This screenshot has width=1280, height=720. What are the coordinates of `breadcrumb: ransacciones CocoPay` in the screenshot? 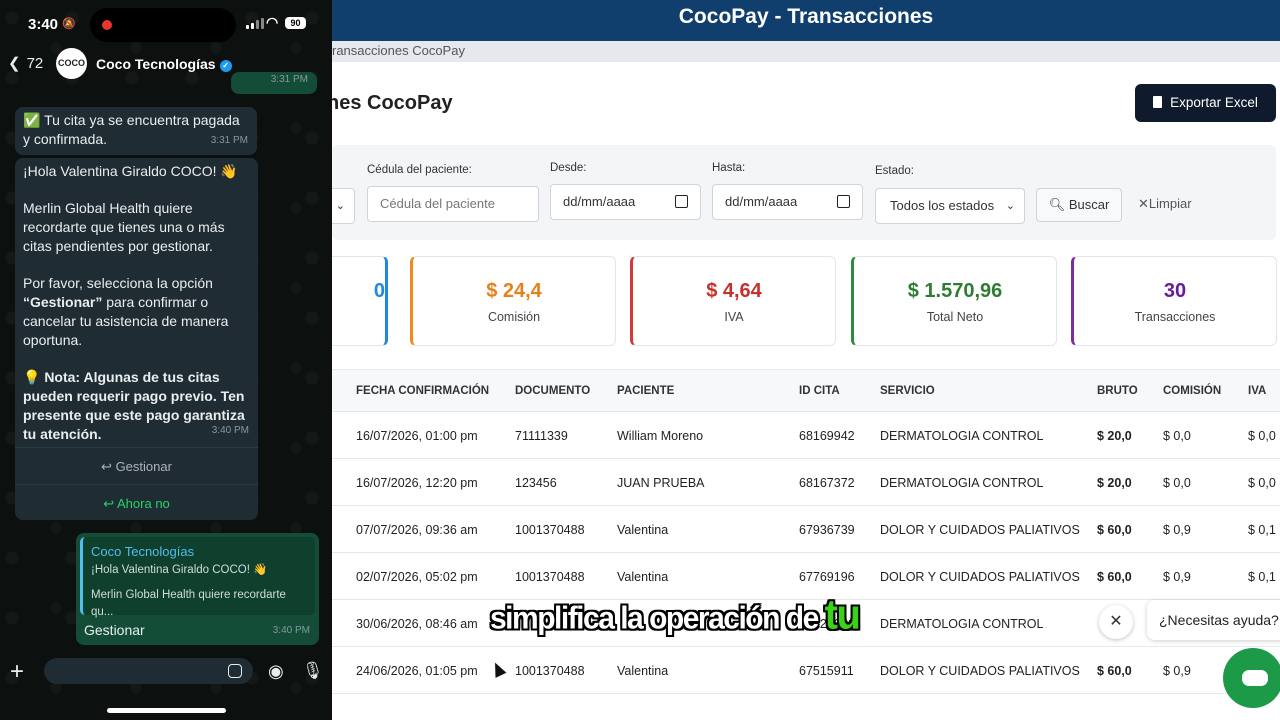 It's located at (806, 51).